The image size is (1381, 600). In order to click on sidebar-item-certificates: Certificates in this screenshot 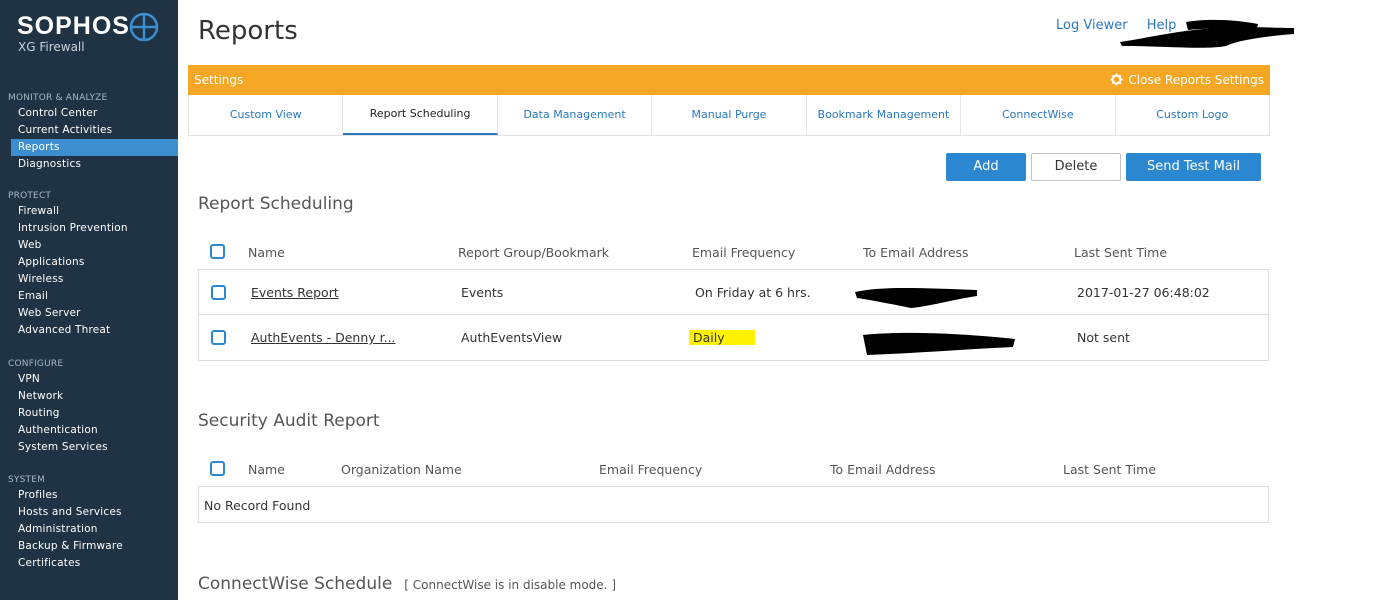, I will do `click(89, 563)`.